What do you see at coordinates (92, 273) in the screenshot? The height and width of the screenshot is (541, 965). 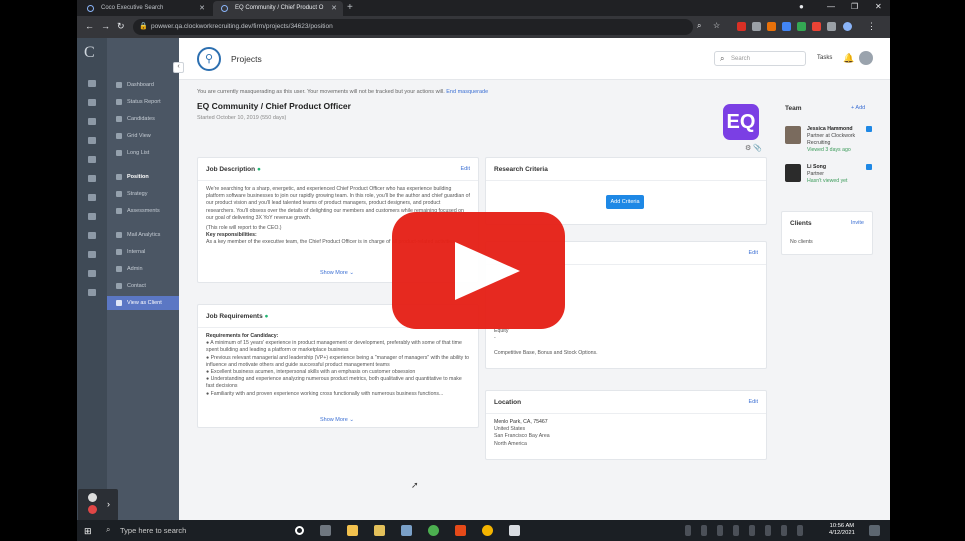 I see `calendar-icon` at bounding box center [92, 273].